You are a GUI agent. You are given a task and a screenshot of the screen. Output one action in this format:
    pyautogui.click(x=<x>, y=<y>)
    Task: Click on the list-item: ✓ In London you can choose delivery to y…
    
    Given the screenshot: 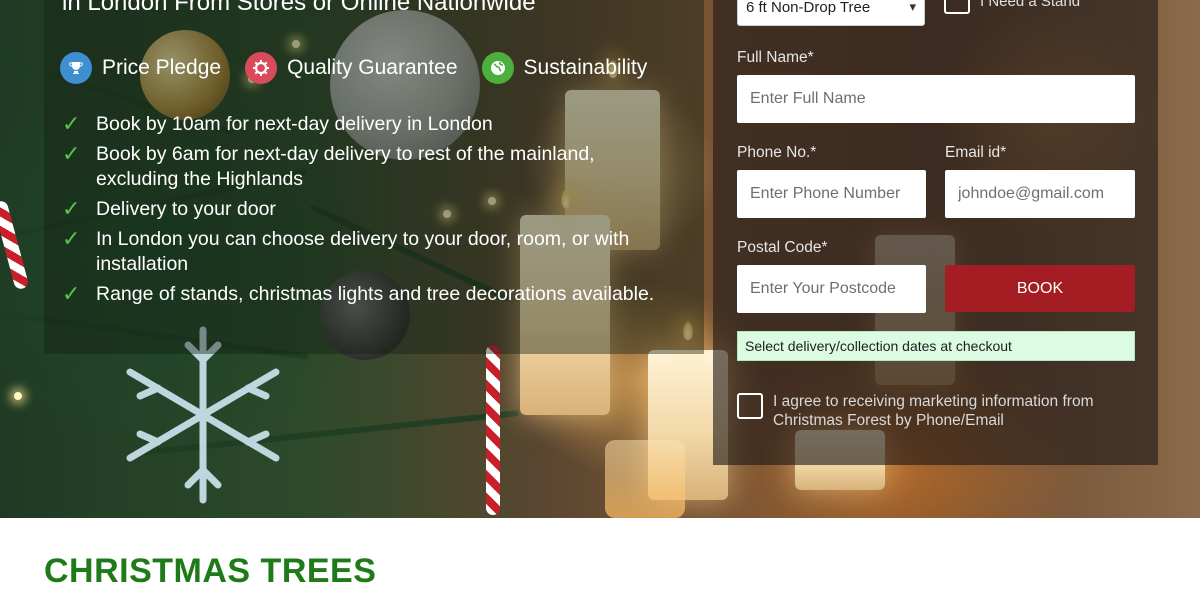 What is the action you would take?
    pyautogui.click(x=372, y=252)
    